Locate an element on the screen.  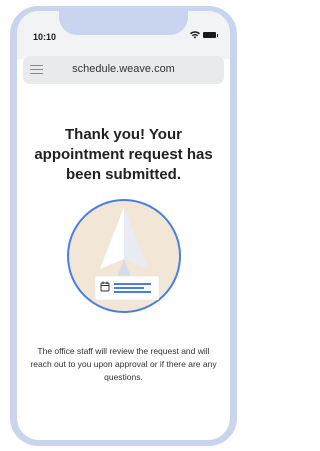
url-bar: schedule.weave.com is located at coordinates (123, 70).